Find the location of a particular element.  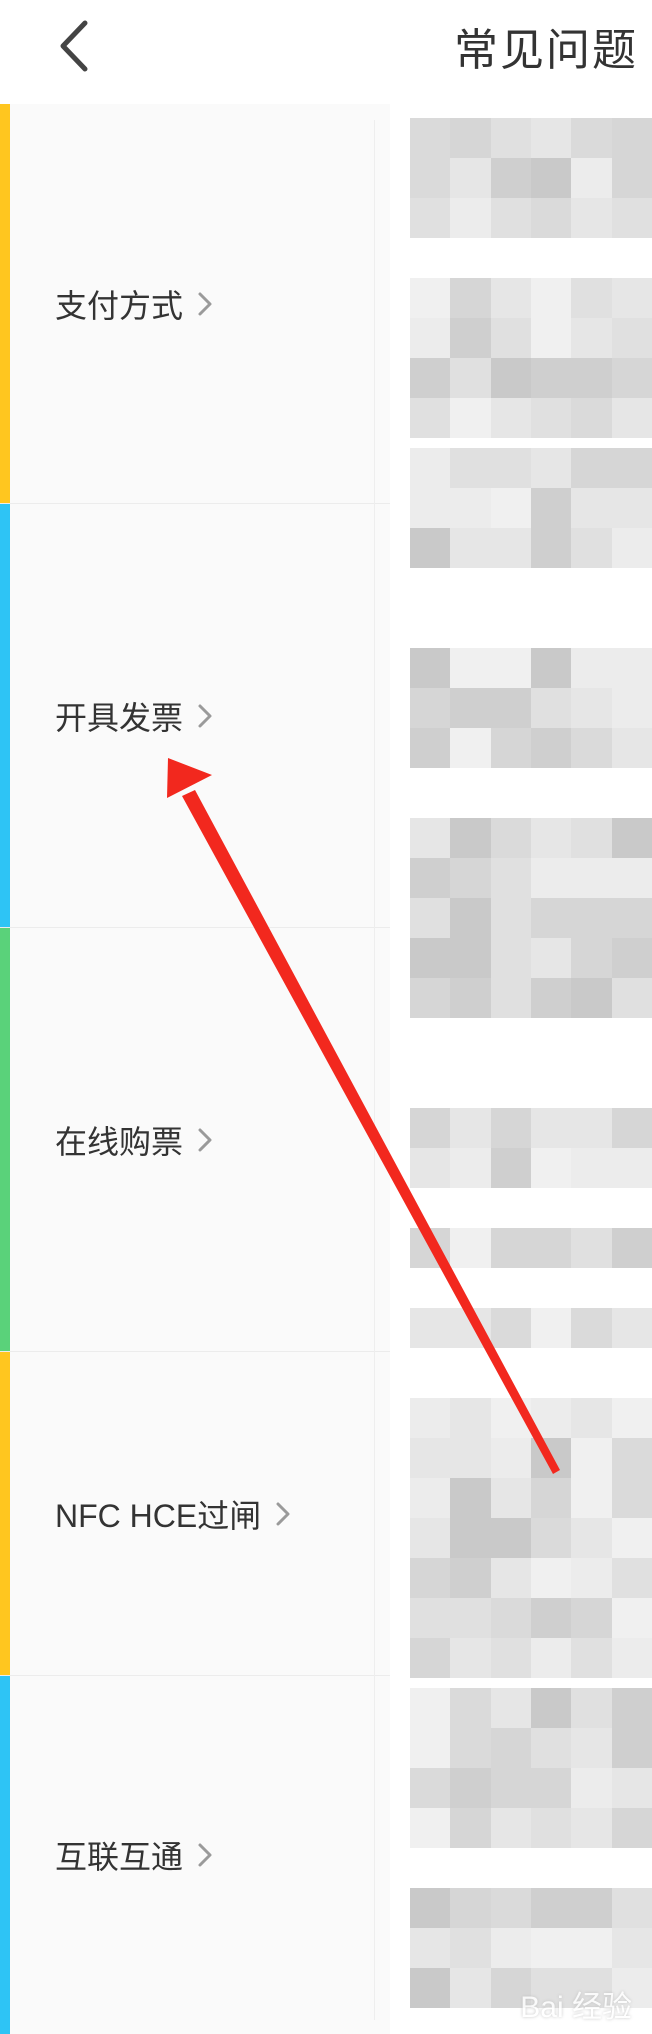

arrow-head is located at coordinates (189, 778).